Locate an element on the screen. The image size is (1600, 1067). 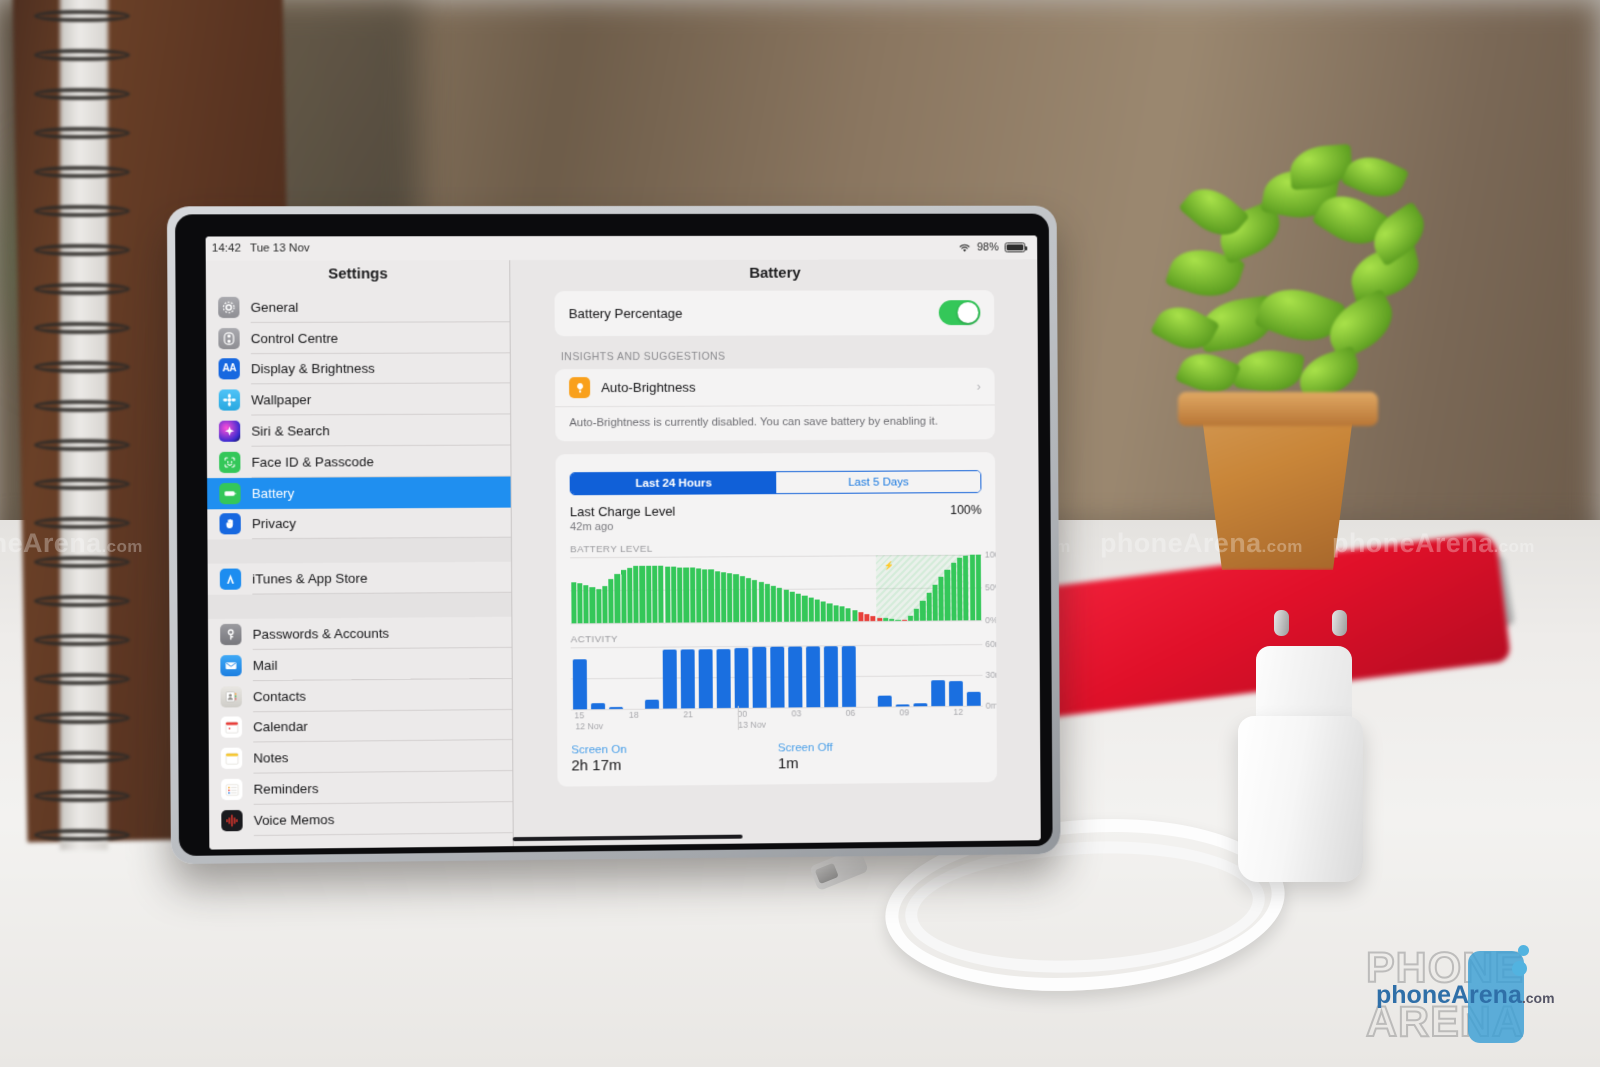
power-adapter is located at coordinates (1300, 799).